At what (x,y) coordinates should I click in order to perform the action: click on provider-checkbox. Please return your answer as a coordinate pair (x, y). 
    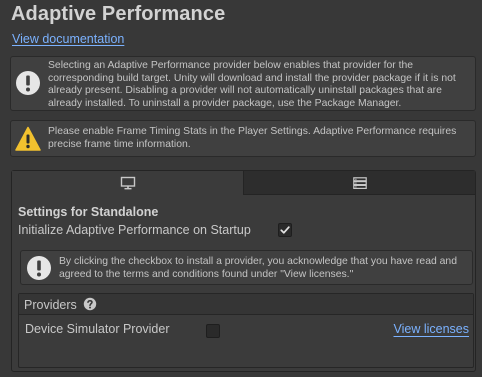
    Looking at the image, I should click on (213, 331).